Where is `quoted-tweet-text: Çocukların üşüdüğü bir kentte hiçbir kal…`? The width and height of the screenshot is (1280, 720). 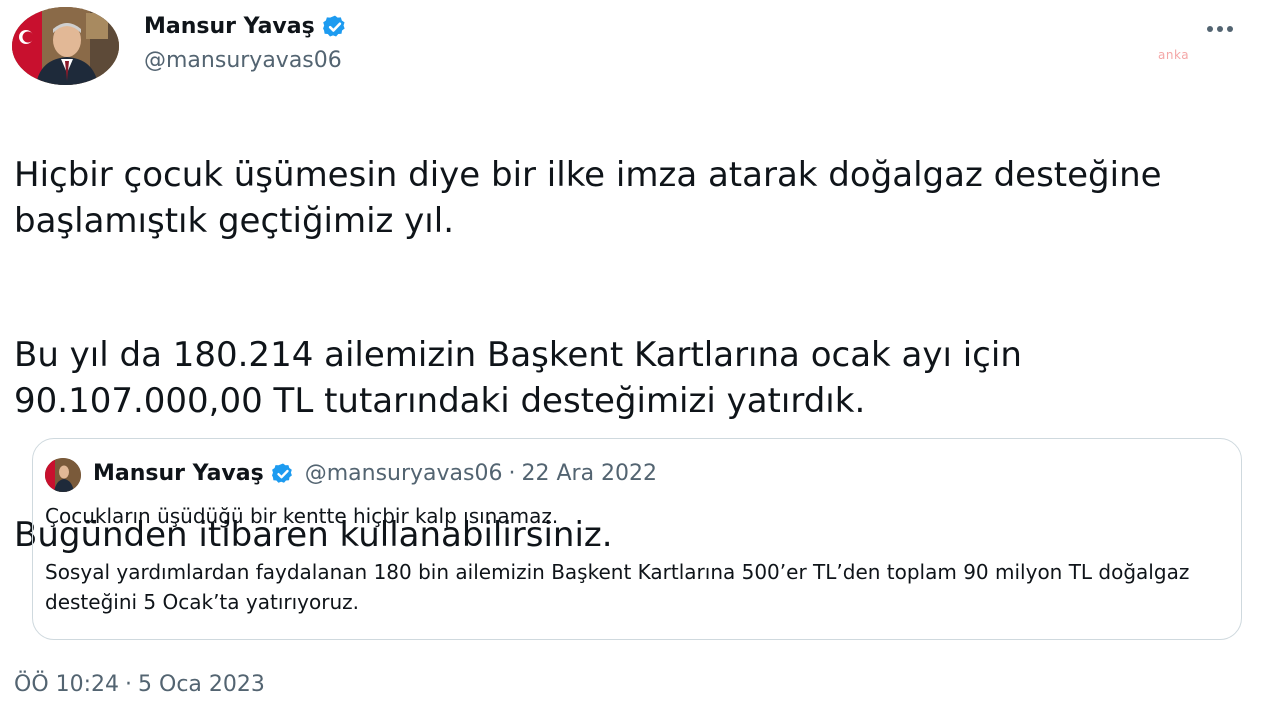
quoted-tweet-text: Çocukların üşüdüğü bir kentte hiçbir kal… is located at coordinates (635, 559).